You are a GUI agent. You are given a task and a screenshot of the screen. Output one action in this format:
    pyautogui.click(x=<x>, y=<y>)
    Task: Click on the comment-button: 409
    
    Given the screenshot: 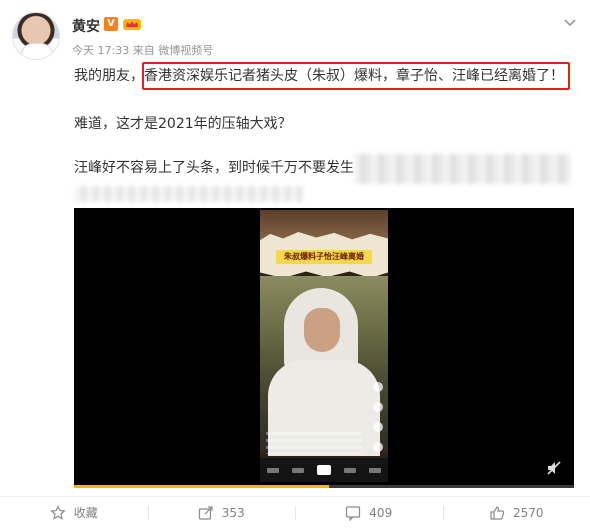 What is the action you would take?
    pyautogui.click(x=369, y=512)
    